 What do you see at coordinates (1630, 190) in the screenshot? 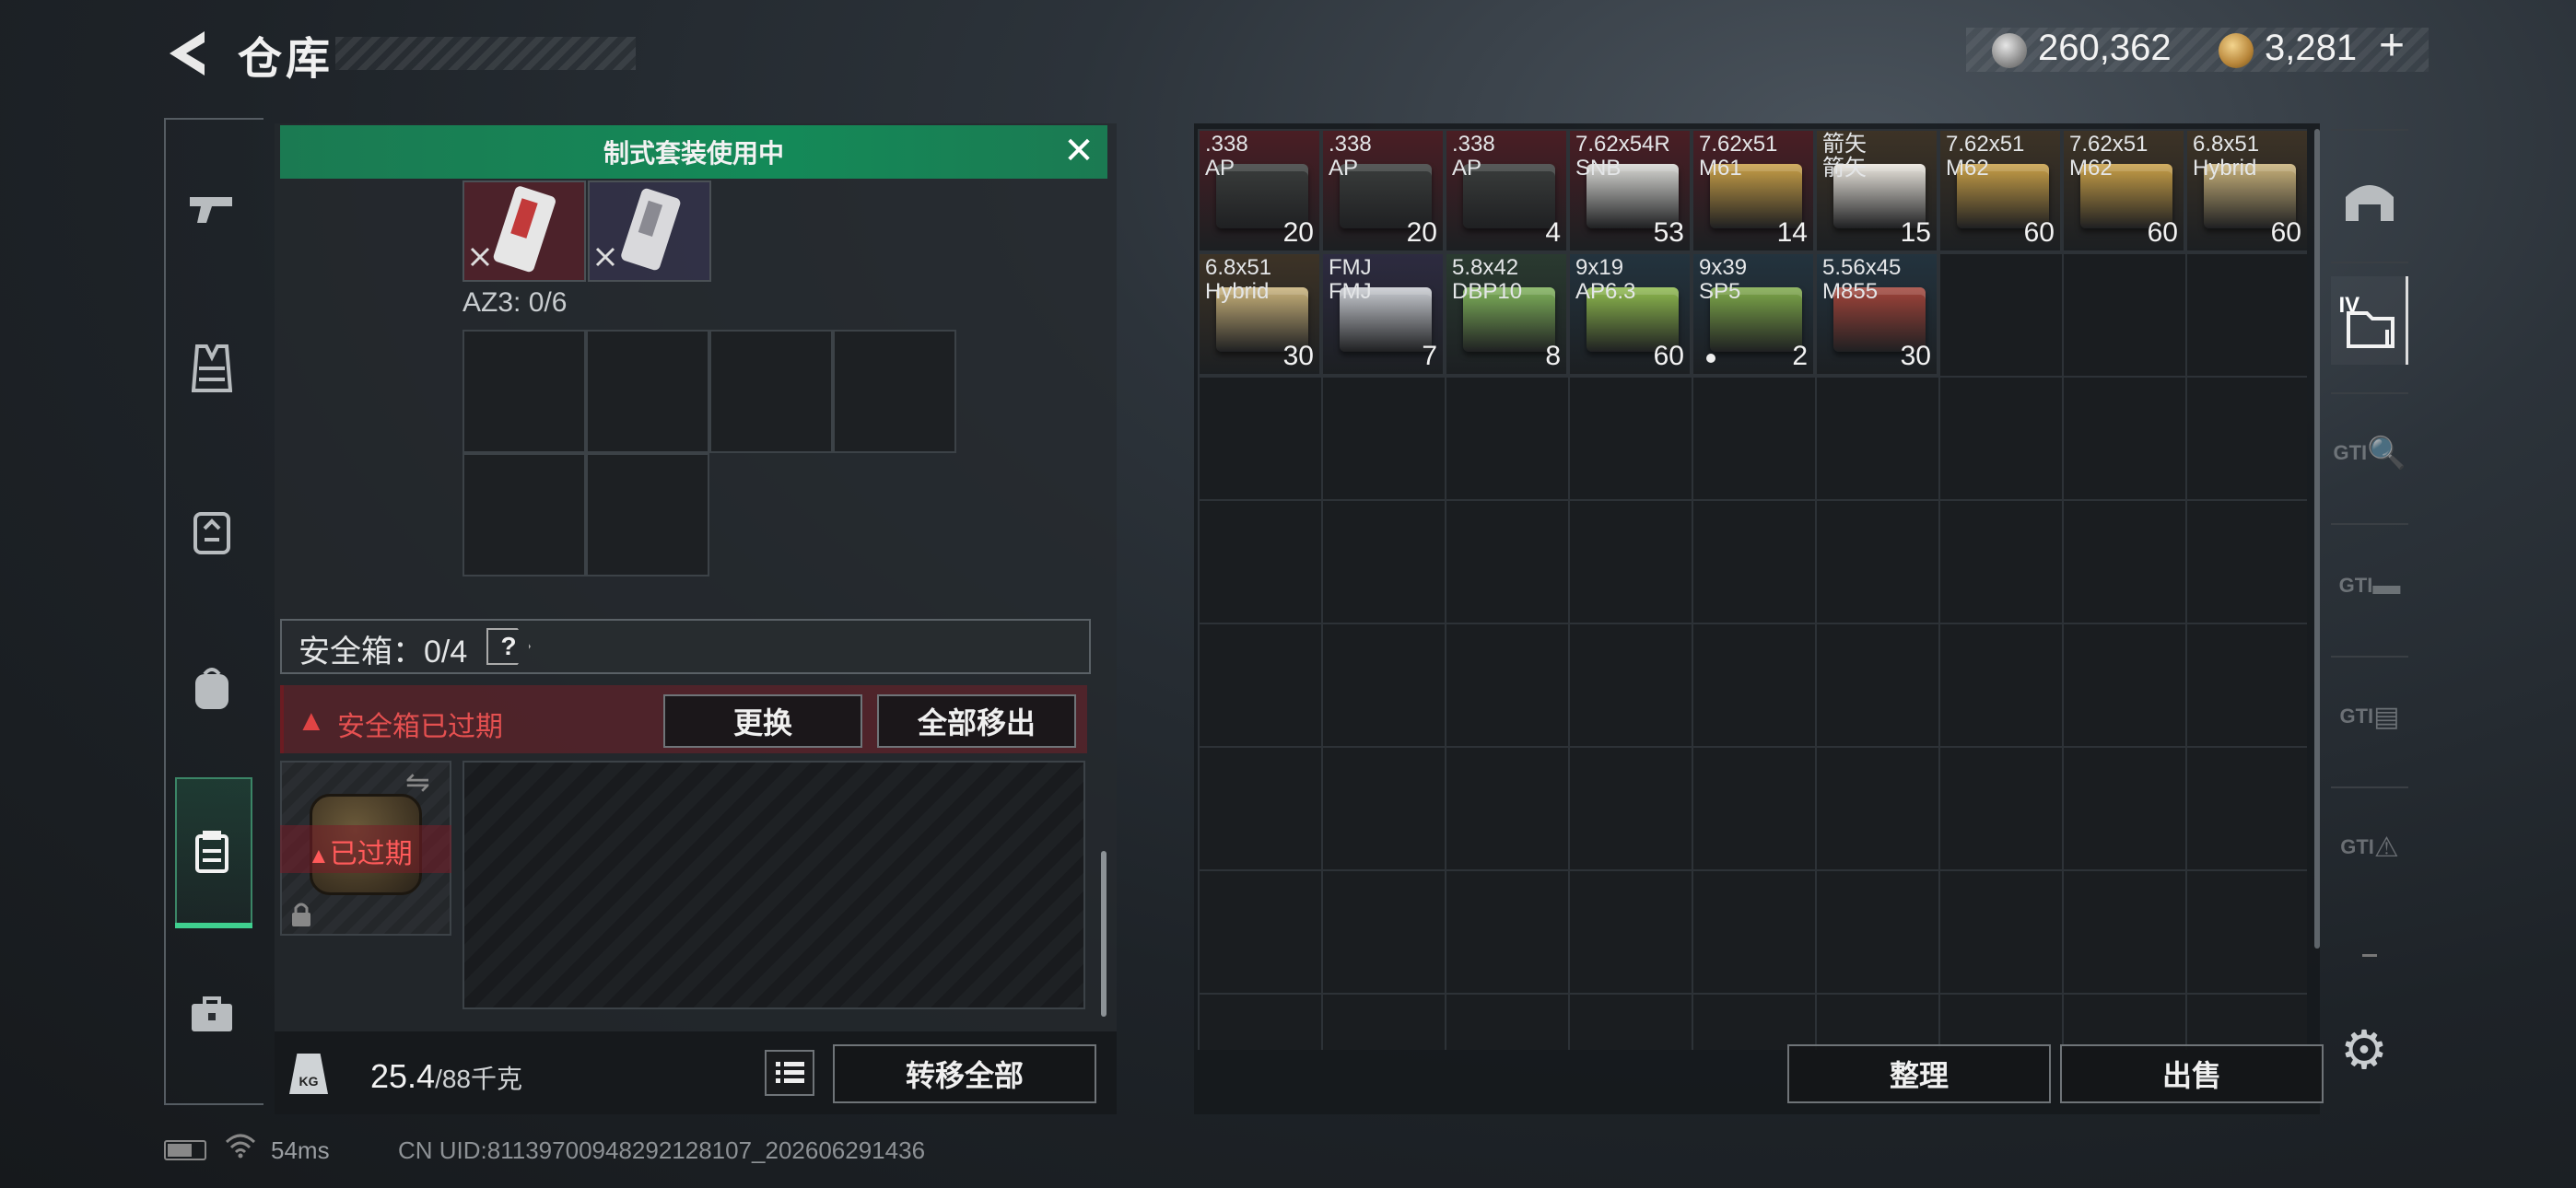
I see `stash-item: 7.62x54R SNB 53` at bounding box center [1630, 190].